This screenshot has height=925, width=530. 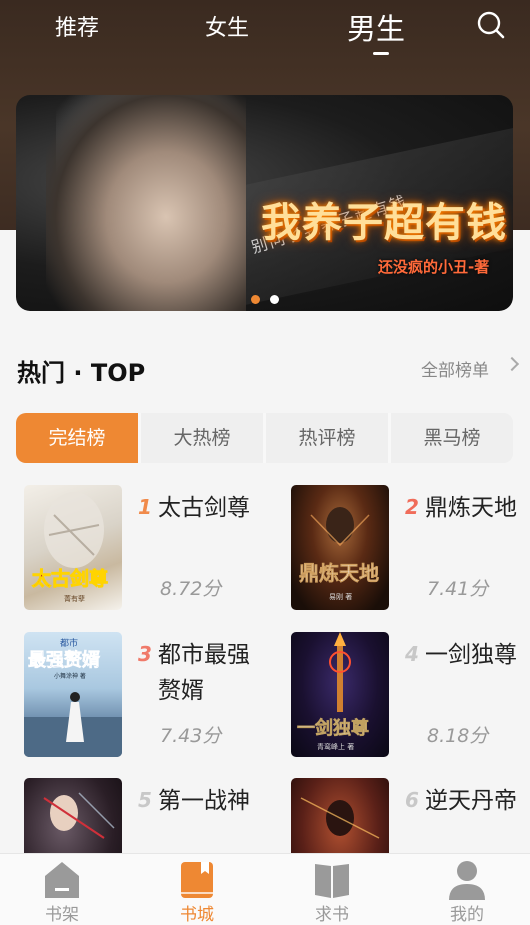 I want to click on cover-tag: 都市, so click(x=69, y=643).